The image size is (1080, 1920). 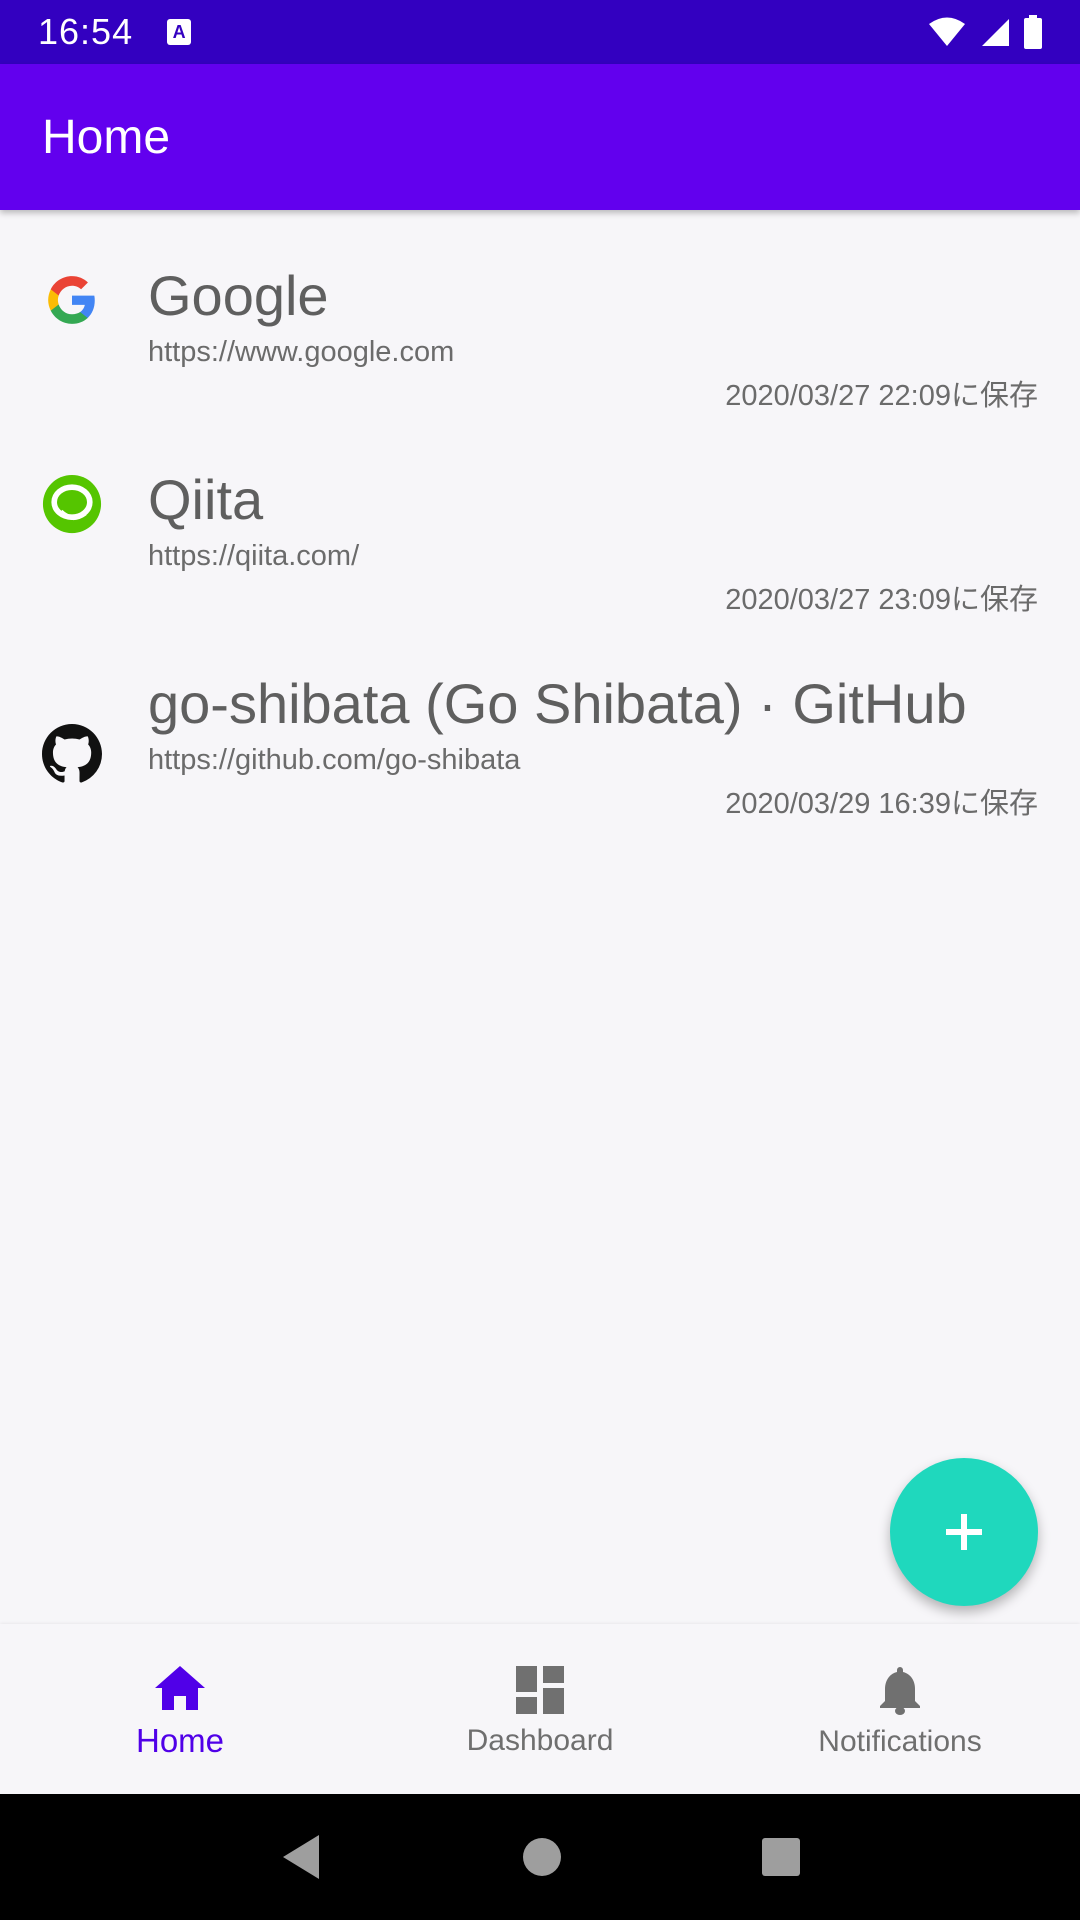 I want to click on plus-icon, so click(x=964, y=1532).